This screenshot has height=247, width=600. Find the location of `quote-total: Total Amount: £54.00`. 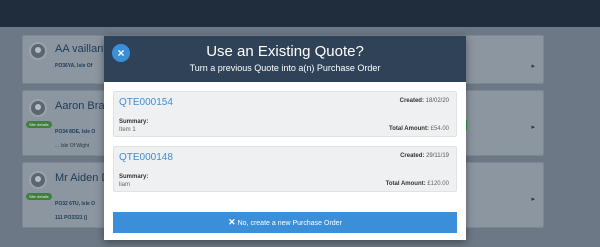

quote-total: Total Amount: £54.00 is located at coordinates (418, 129).